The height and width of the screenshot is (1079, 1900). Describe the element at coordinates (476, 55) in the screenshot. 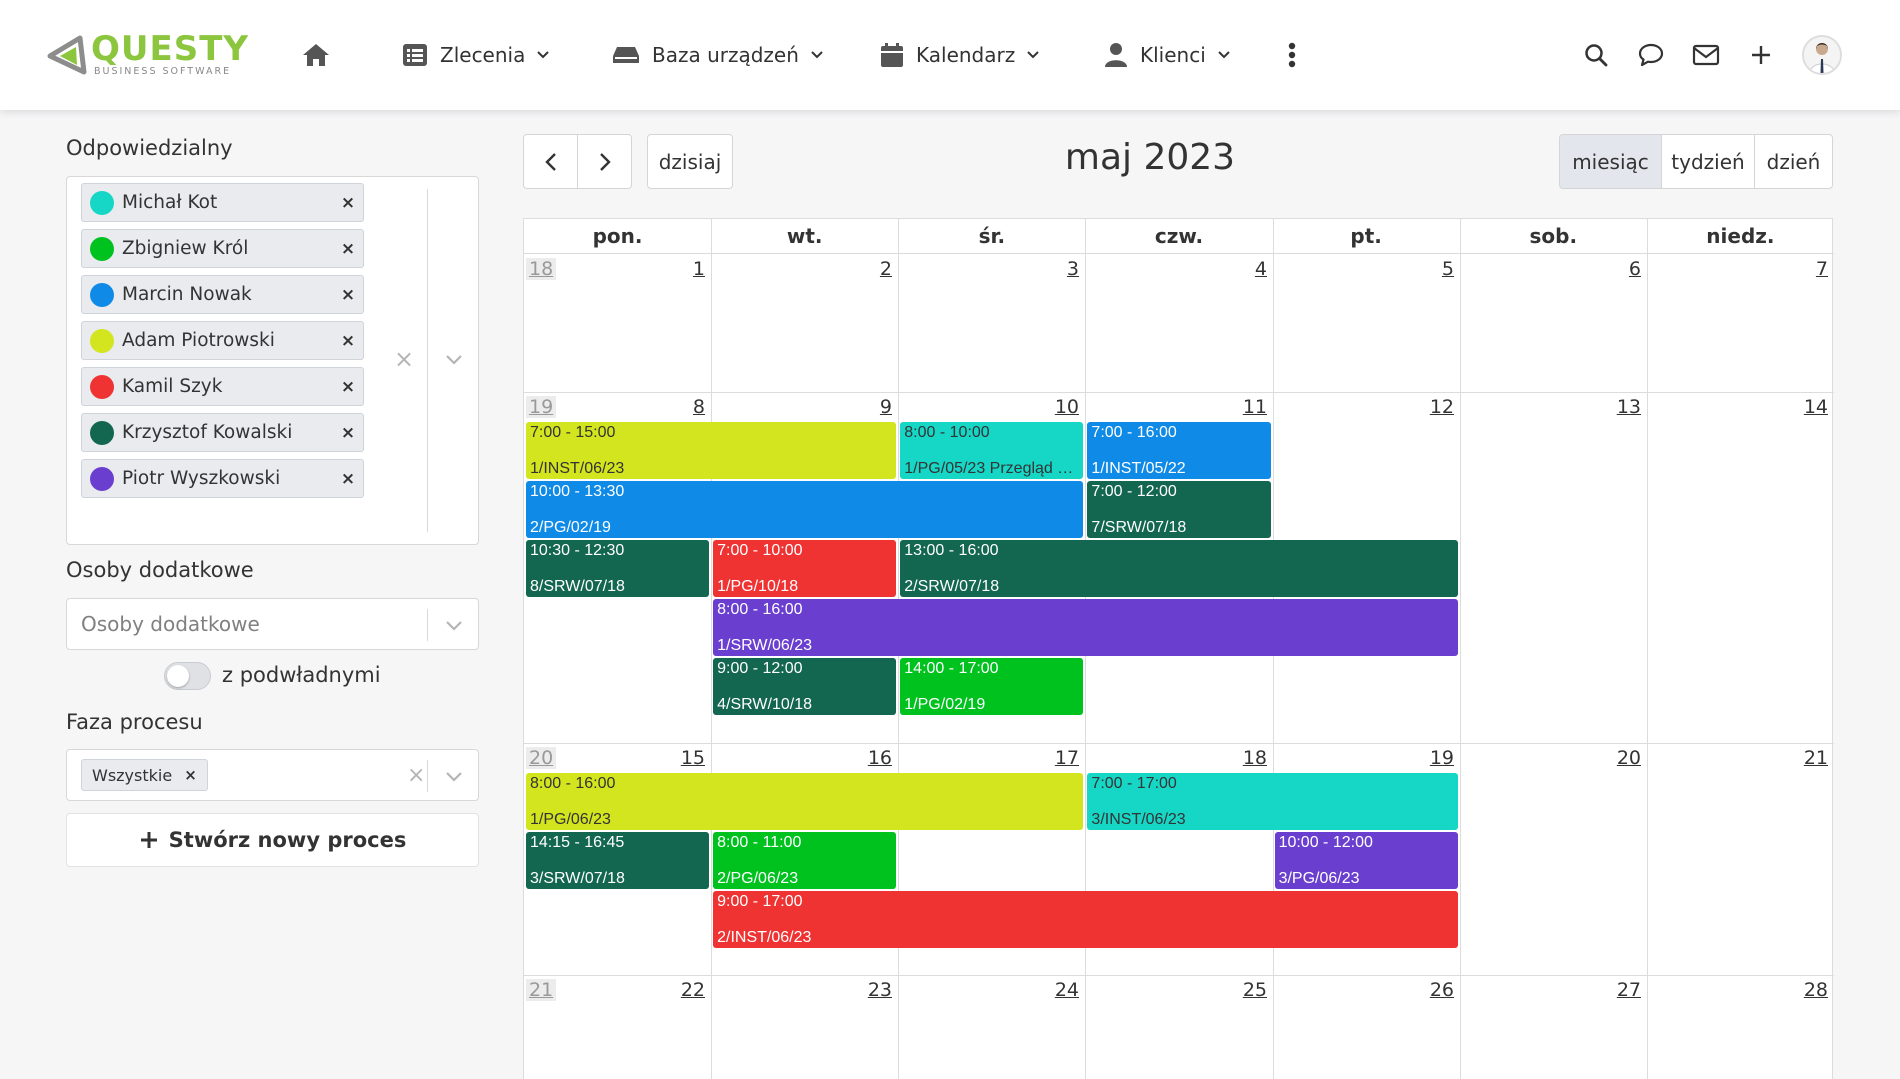

I see `nav-zlecenia: Zlecenia` at that location.